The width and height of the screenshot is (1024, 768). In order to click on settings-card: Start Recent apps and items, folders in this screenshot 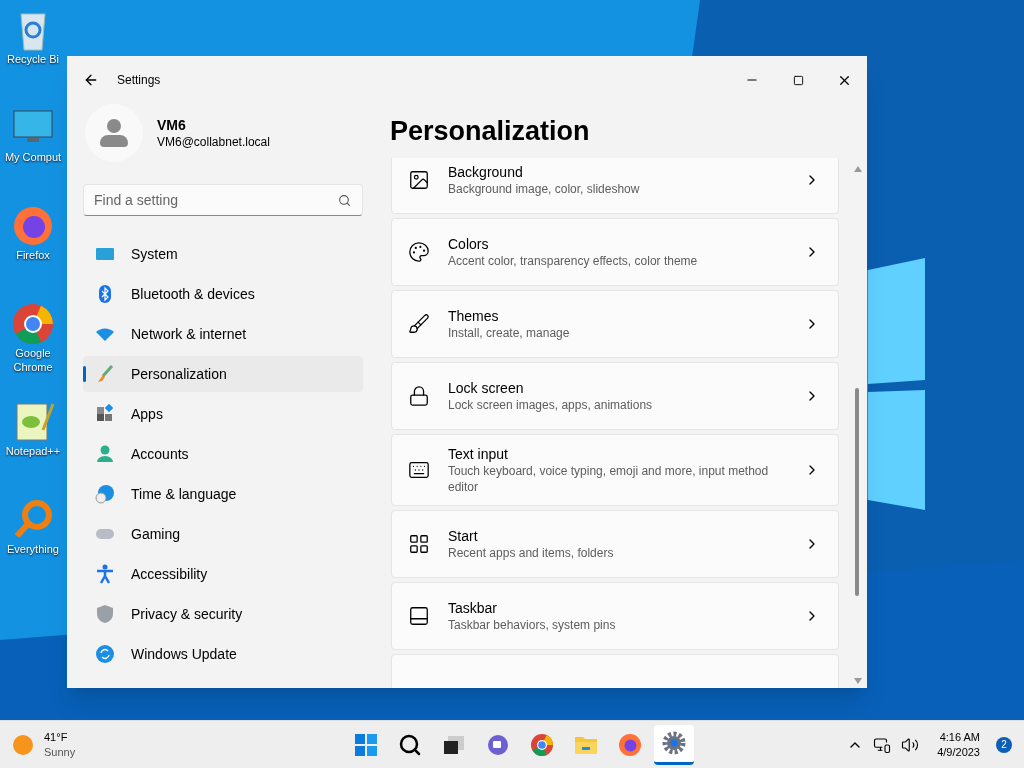, I will do `click(615, 544)`.